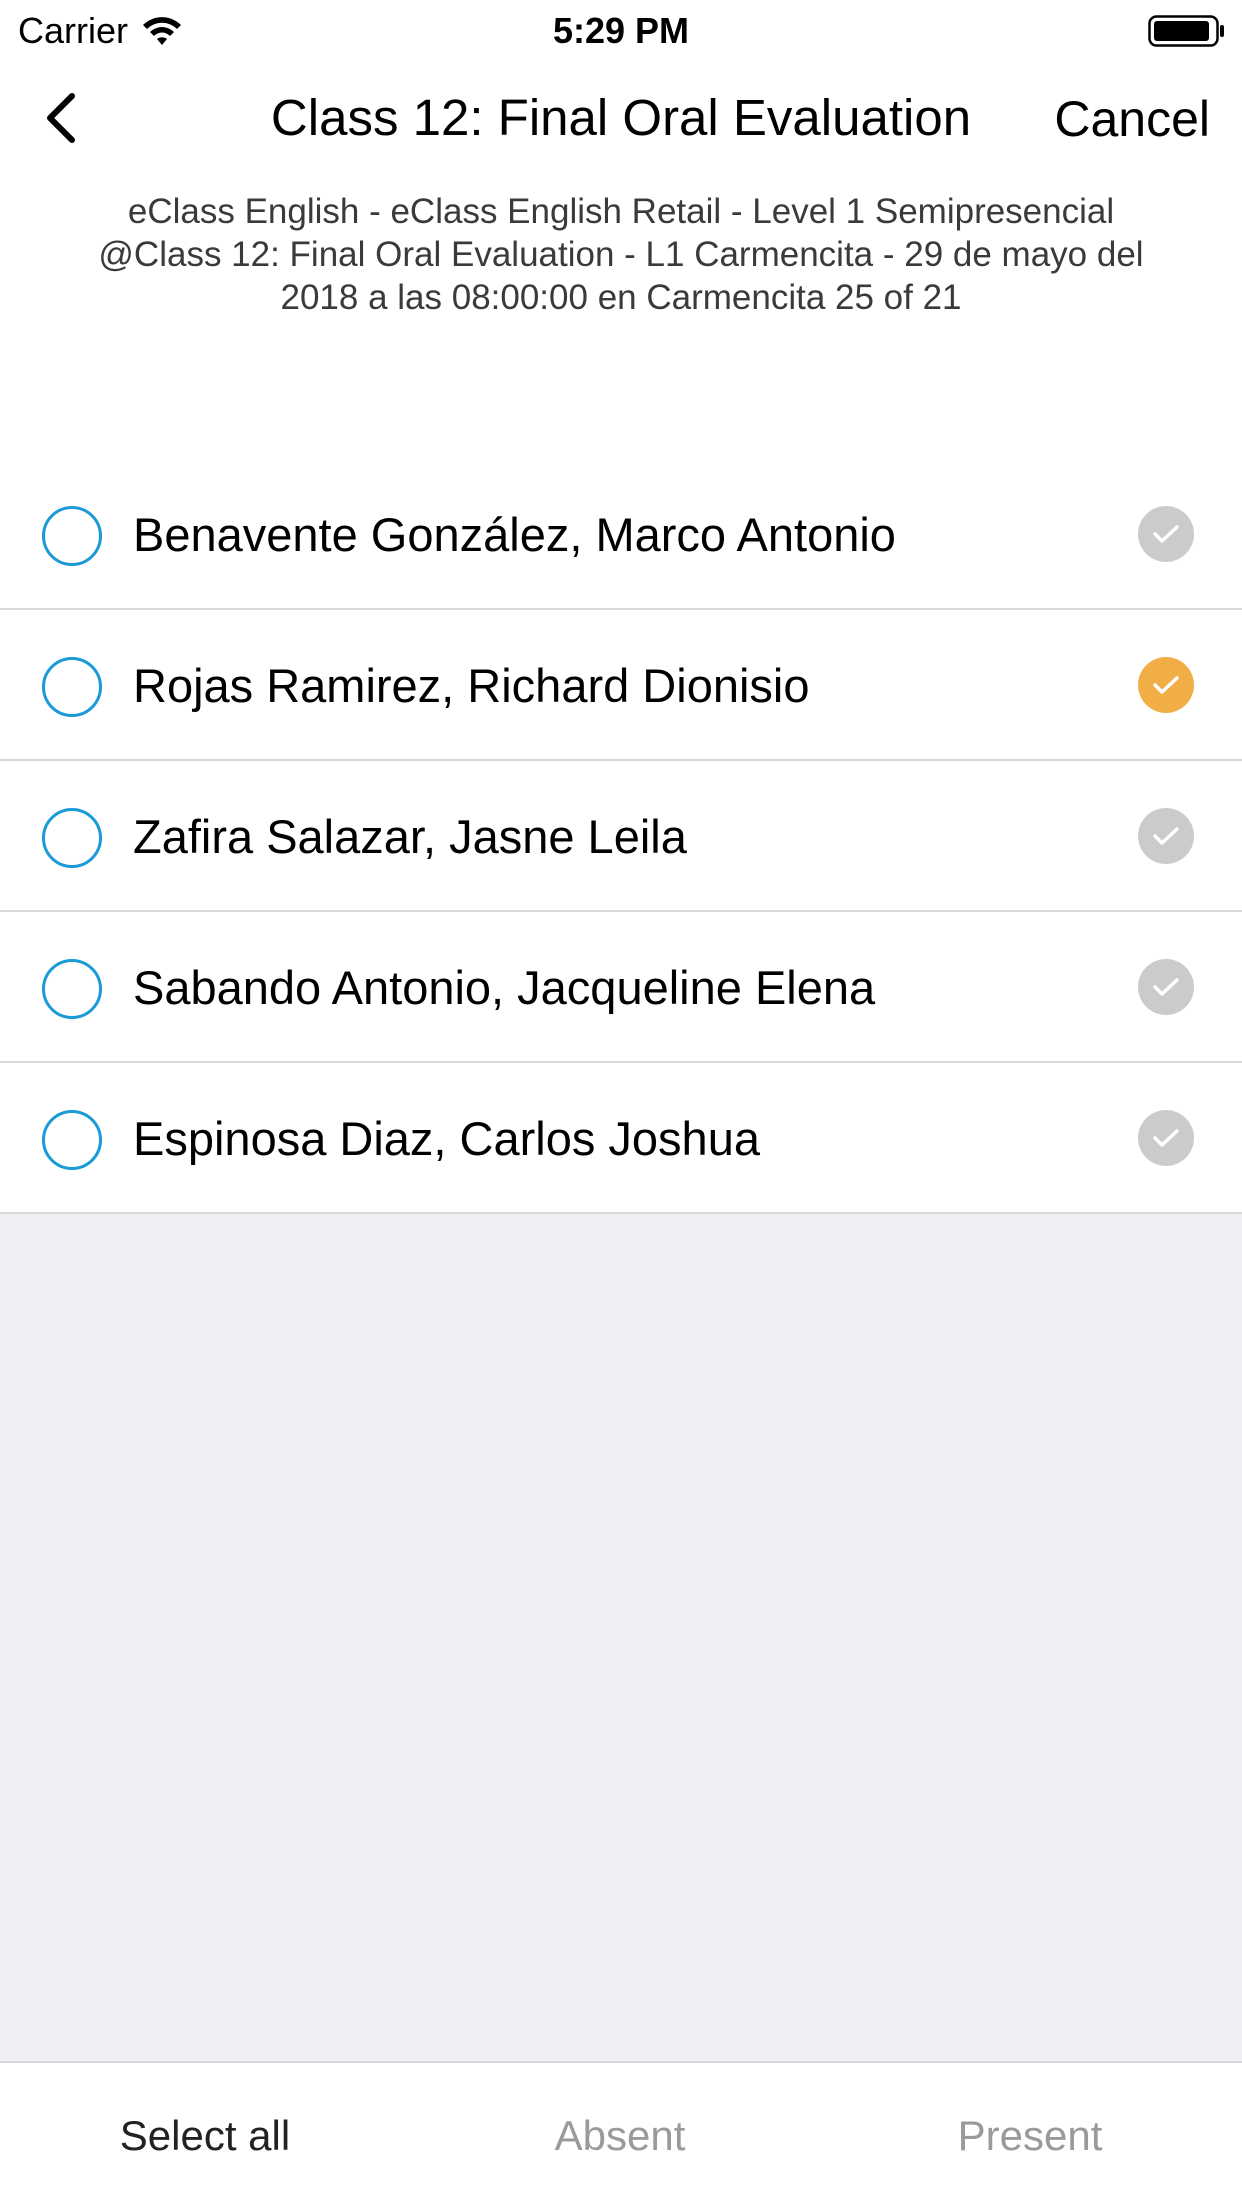  I want to click on battery-icon, so click(1186, 31).